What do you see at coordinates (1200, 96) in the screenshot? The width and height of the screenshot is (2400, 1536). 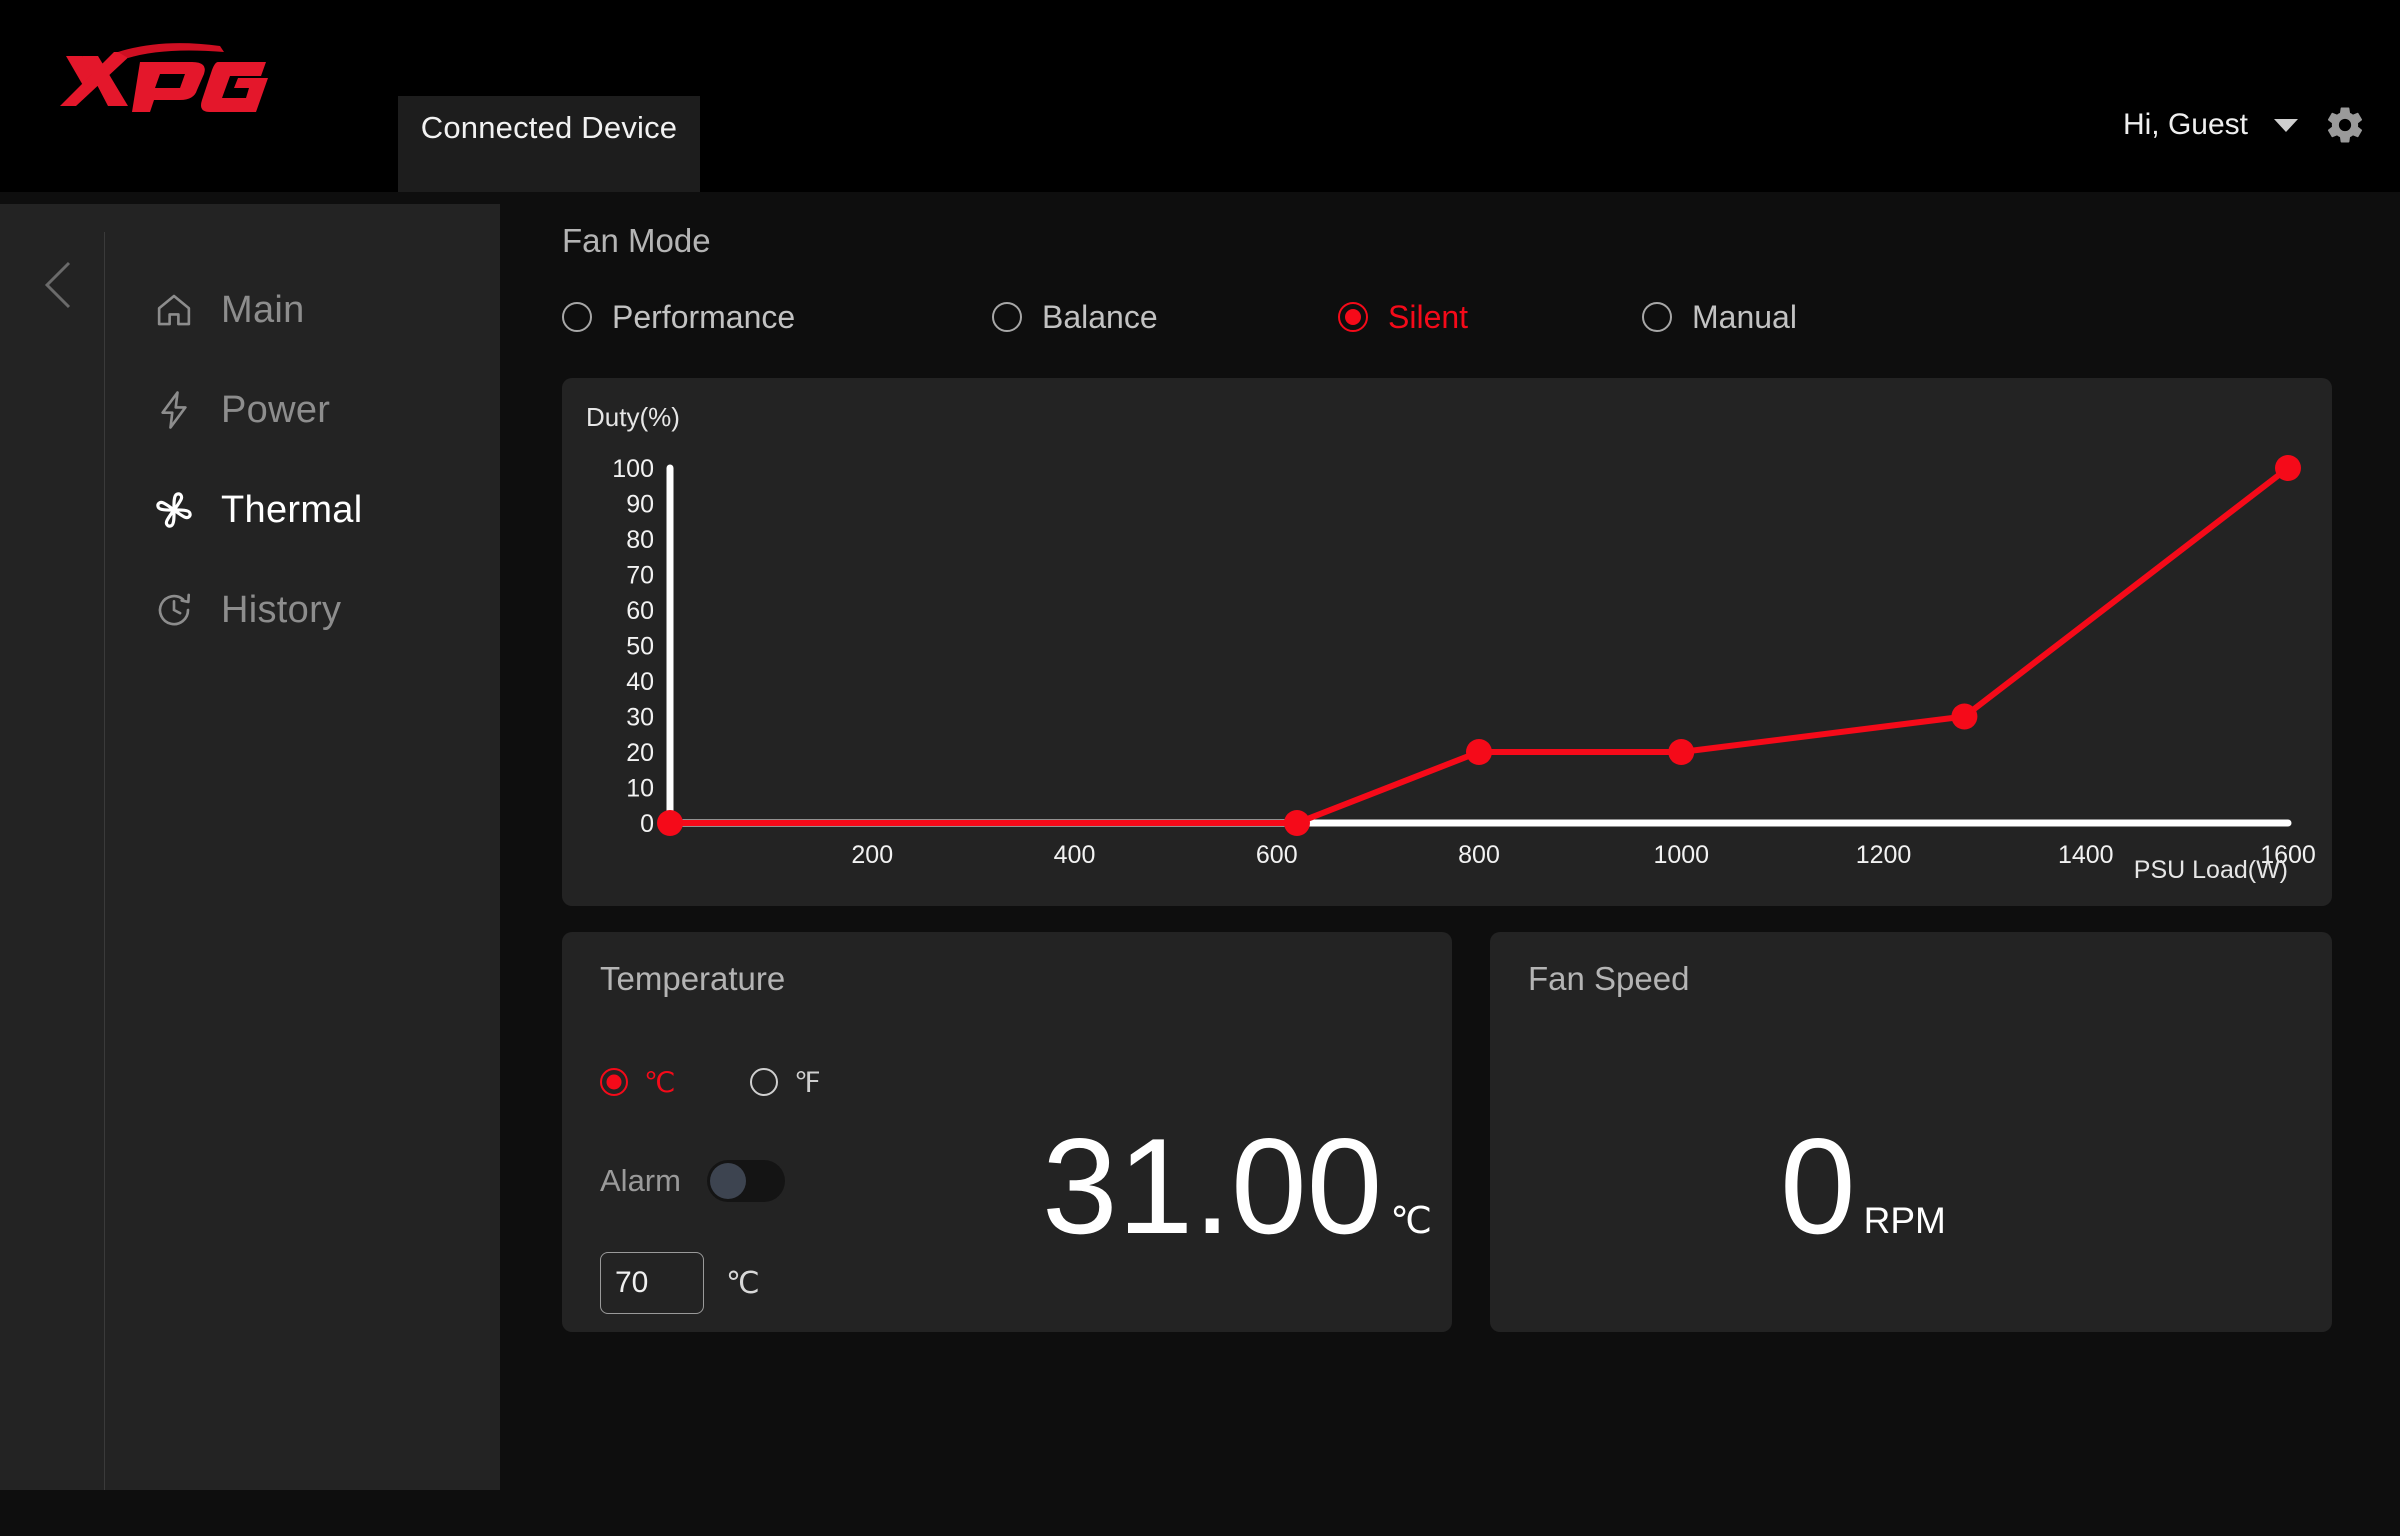 I see `app-header: Connected Device Hi, Guest` at bounding box center [1200, 96].